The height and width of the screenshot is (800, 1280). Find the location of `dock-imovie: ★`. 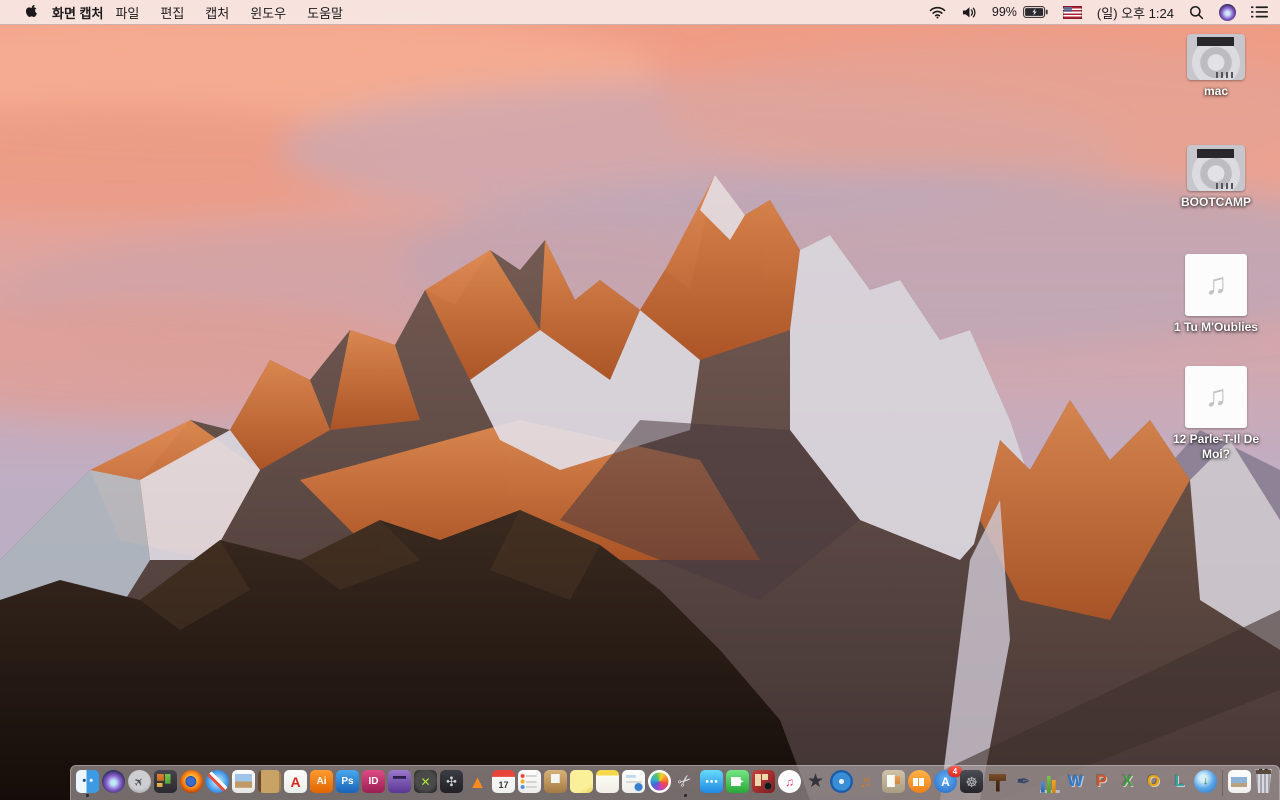

dock-imovie: ★ is located at coordinates (815, 783).